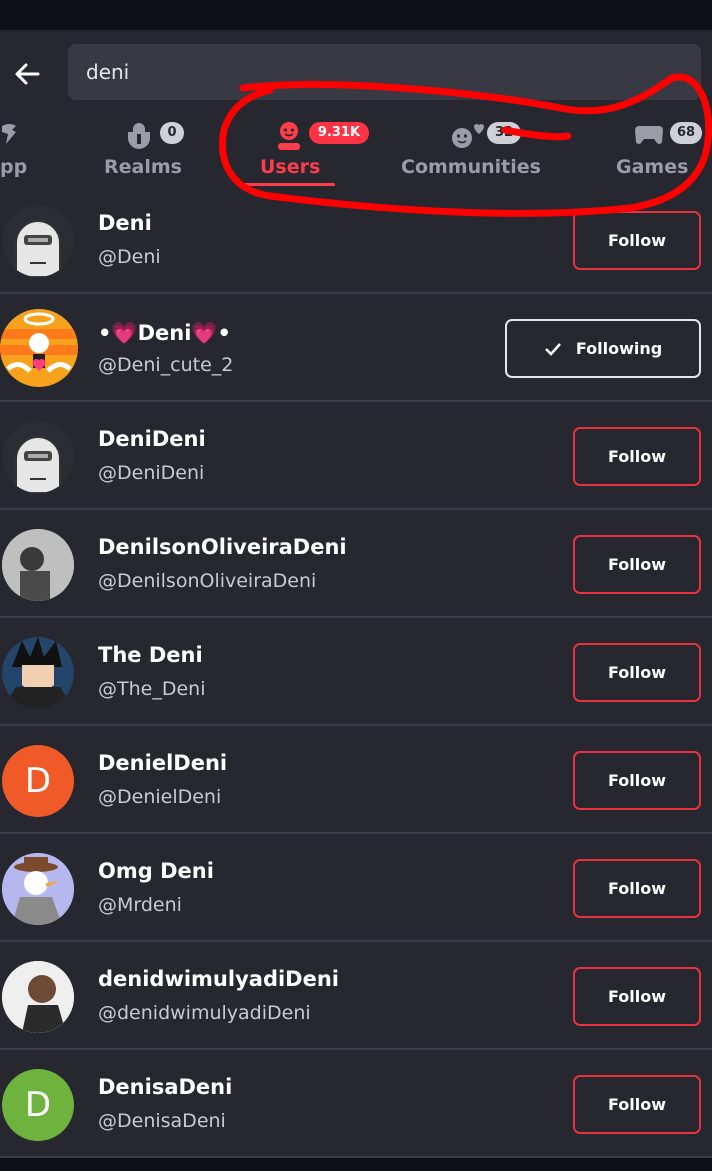  I want to click on user-handle: @DenilsonOliveiraDeni, so click(207, 581).